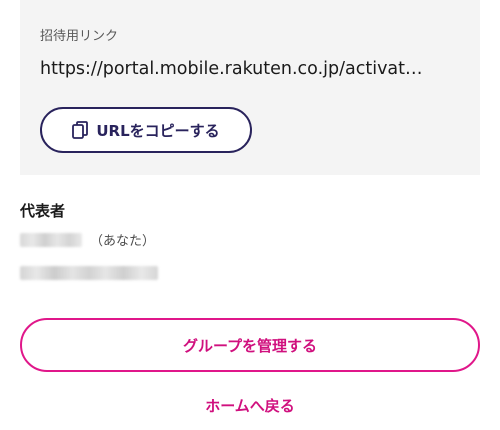 This screenshot has width=500, height=430. What do you see at coordinates (80, 130) in the screenshot?
I see `copy-icon` at bounding box center [80, 130].